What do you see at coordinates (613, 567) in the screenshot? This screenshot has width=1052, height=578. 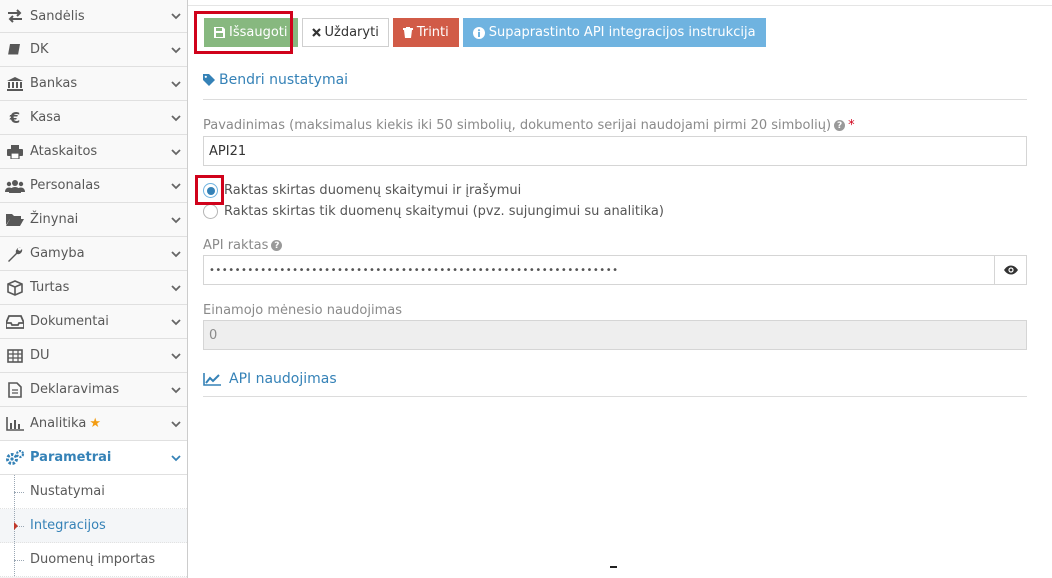 I see `cursor-mark` at bounding box center [613, 567].